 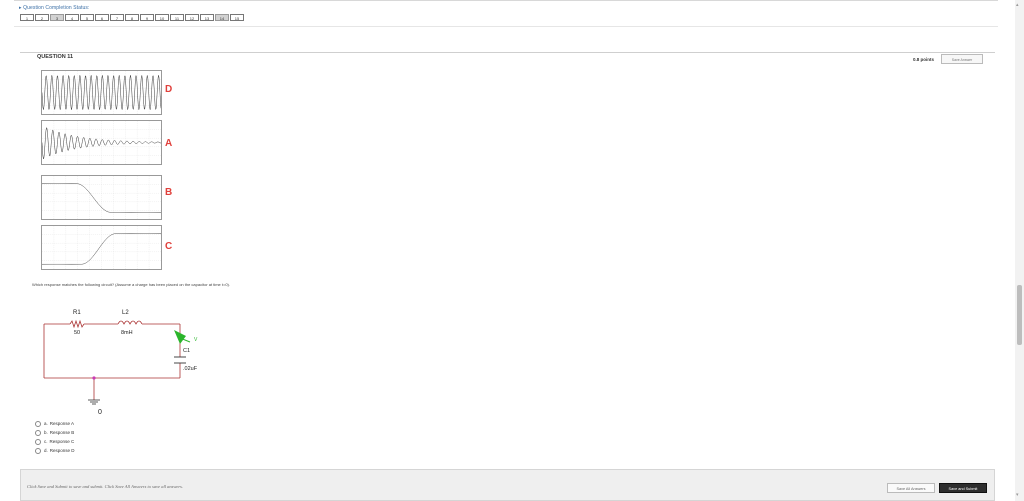 I want to click on option-key: d., so click(x=46, y=450).